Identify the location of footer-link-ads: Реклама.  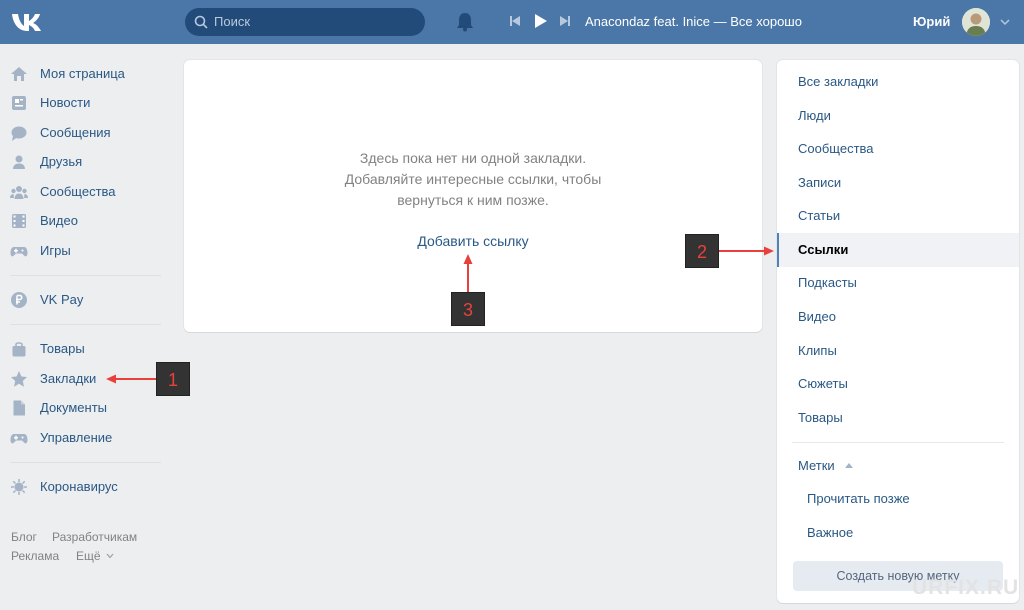
(35, 556).